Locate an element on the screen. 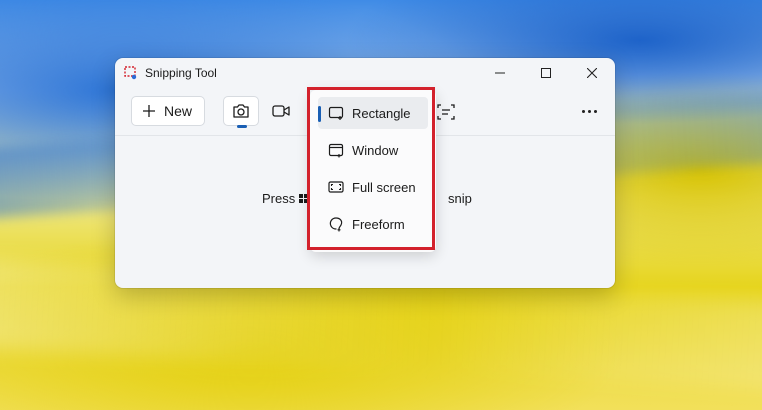 This screenshot has height=410, width=762. screenshot-mode-button is located at coordinates (241, 112).